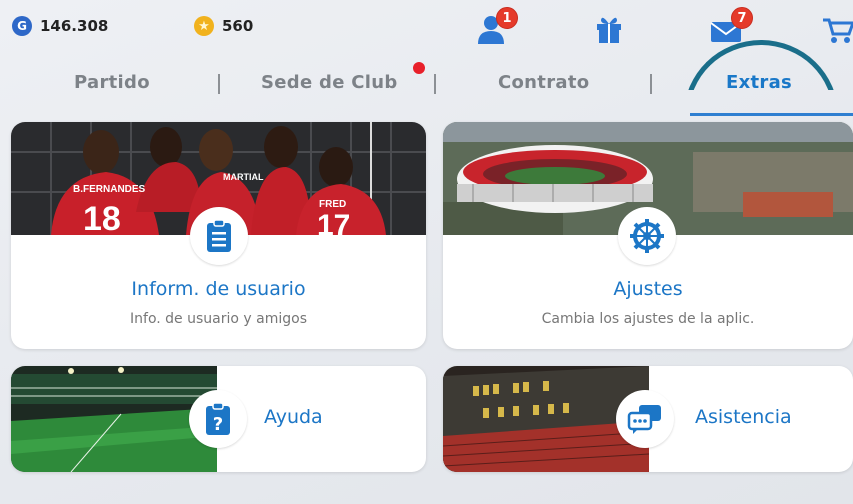 The image size is (853, 504). What do you see at coordinates (293, 417) in the screenshot?
I see `help-title: Ayuda` at bounding box center [293, 417].